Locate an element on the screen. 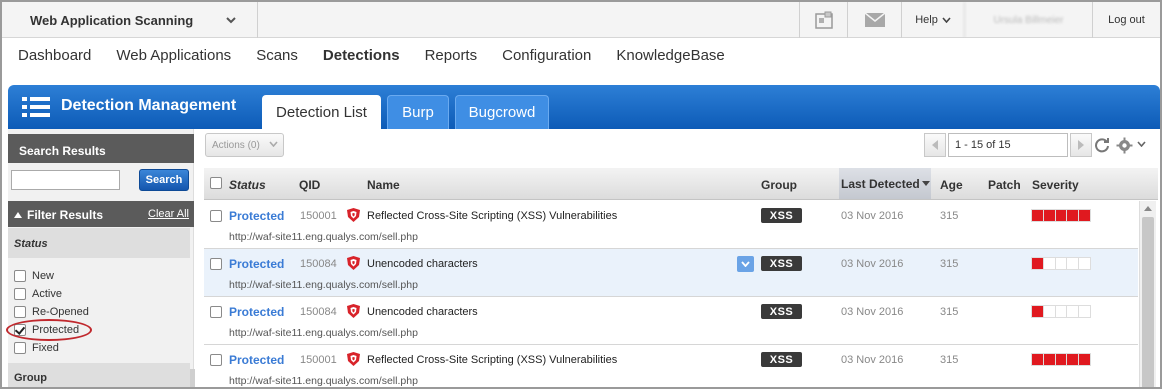  column-patch: Patch is located at coordinates (1004, 185).